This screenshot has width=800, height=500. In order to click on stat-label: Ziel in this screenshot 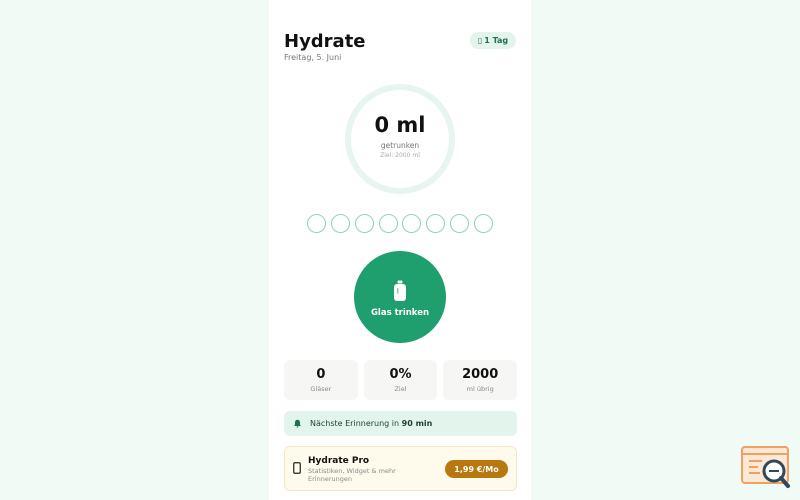, I will do `click(400, 389)`.